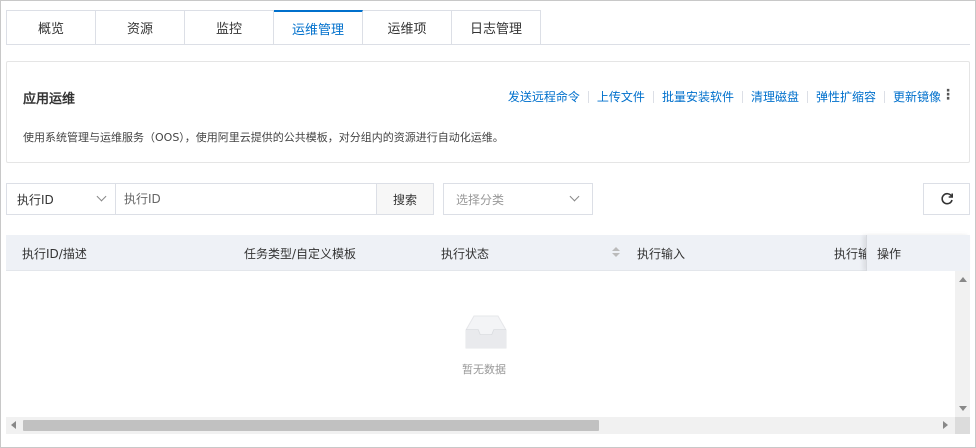 The width and height of the screenshot is (976, 448). I want to click on column-header-execution-status: 执行状态, so click(465, 254).